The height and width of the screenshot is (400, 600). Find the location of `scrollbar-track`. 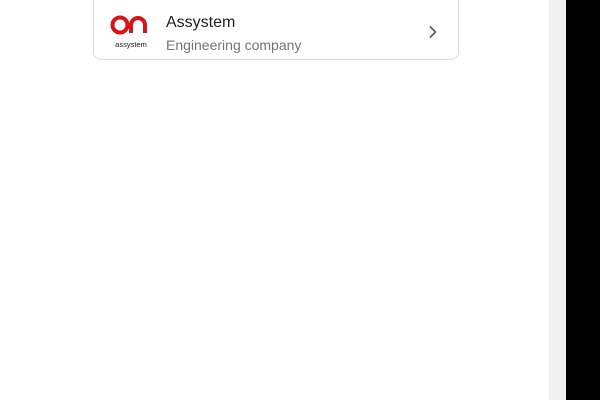

scrollbar-track is located at coordinates (557, 200).